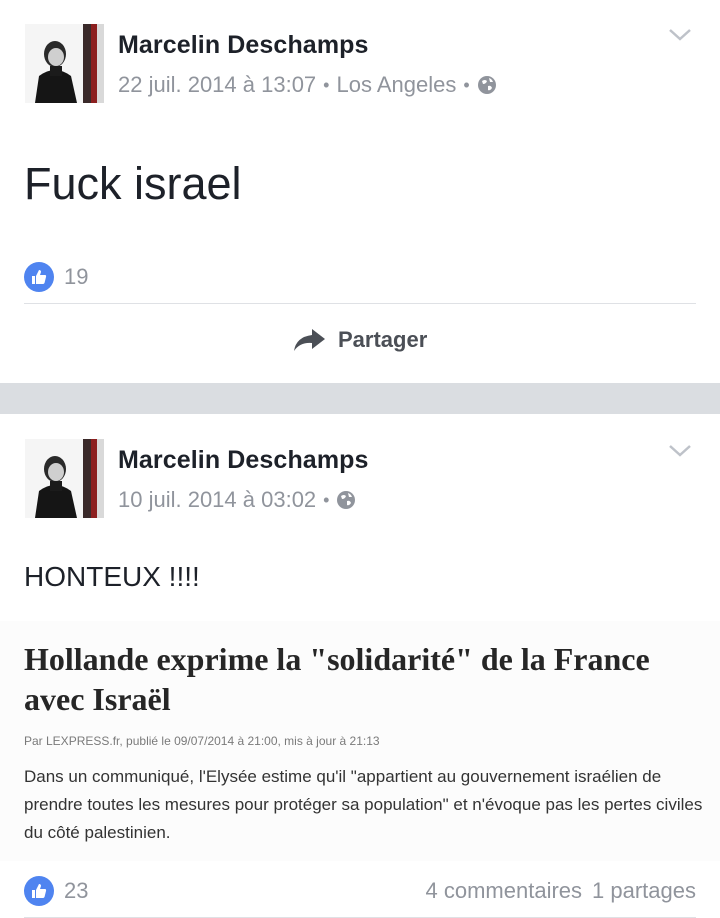  What do you see at coordinates (112, 576) in the screenshot?
I see `post-text: HONTEUX !!!!` at bounding box center [112, 576].